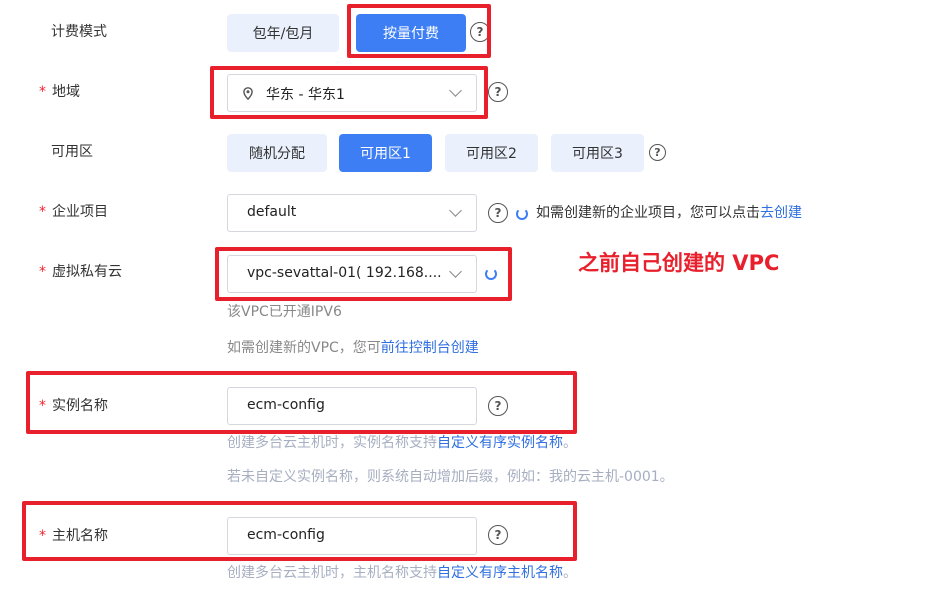  I want to click on highlight-box-vpc, so click(363, 274).